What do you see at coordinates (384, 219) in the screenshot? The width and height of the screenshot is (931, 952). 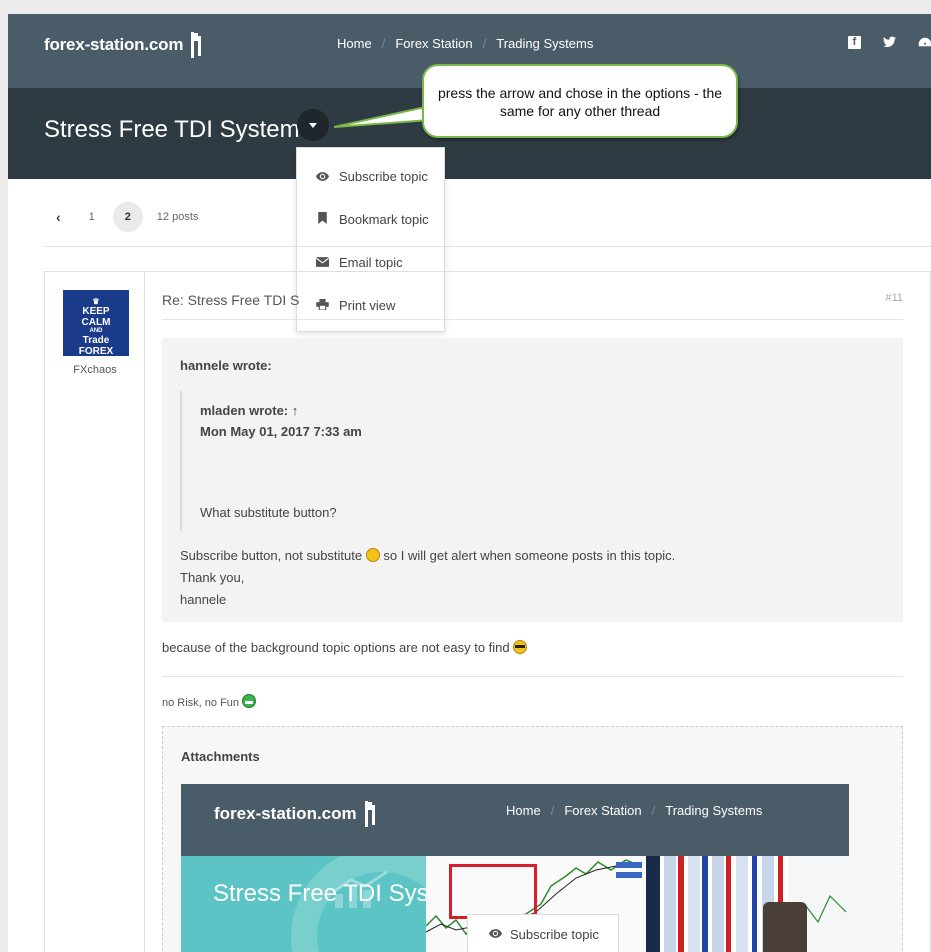 I see `dropdown-item-label: Bookmark topic` at bounding box center [384, 219].